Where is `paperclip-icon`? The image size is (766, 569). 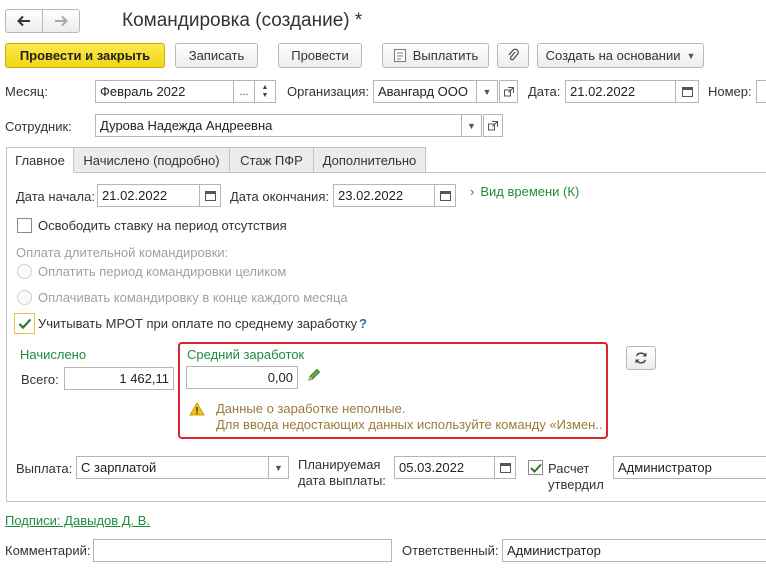 paperclip-icon is located at coordinates (513, 54).